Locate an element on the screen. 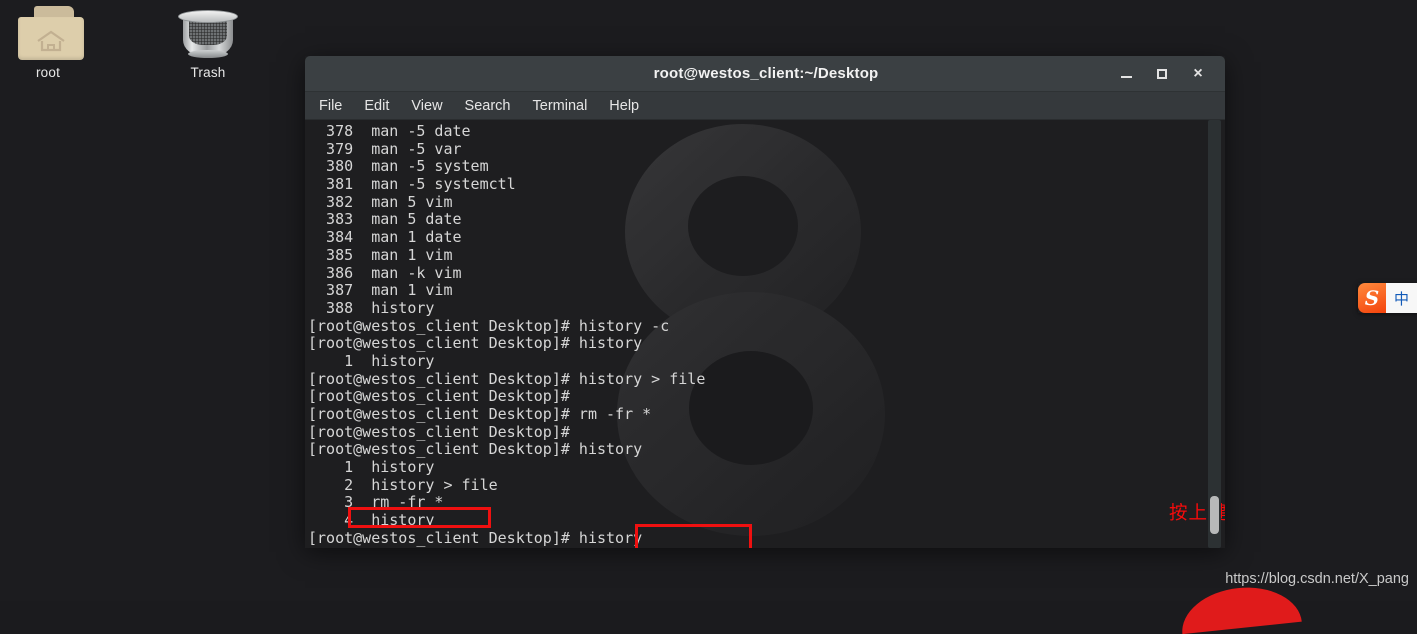 The width and height of the screenshot is (1417, 634). terminal-line: 388 history is located at coordinates (371, 307).